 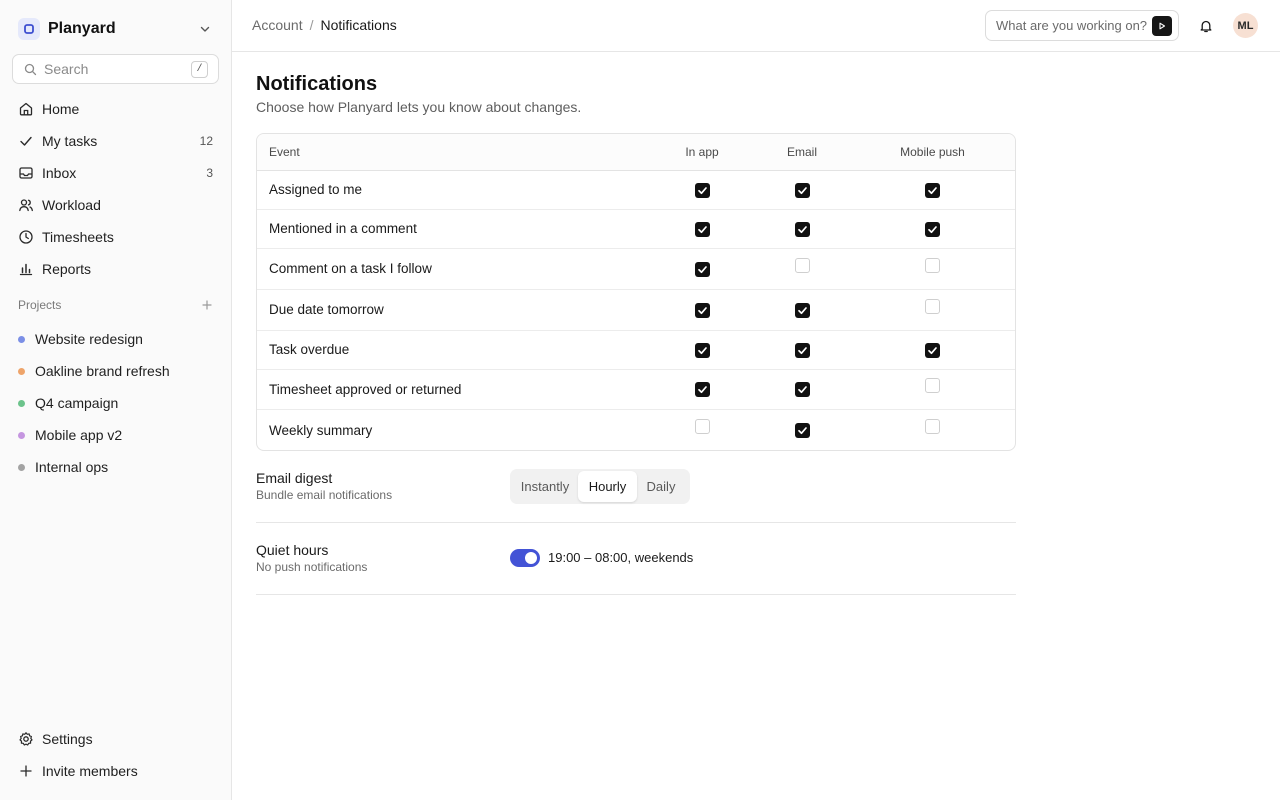 What do you see at coordinates (109, 69) in the screenshot?
I see `search-input` at bounding box center [109, 69].